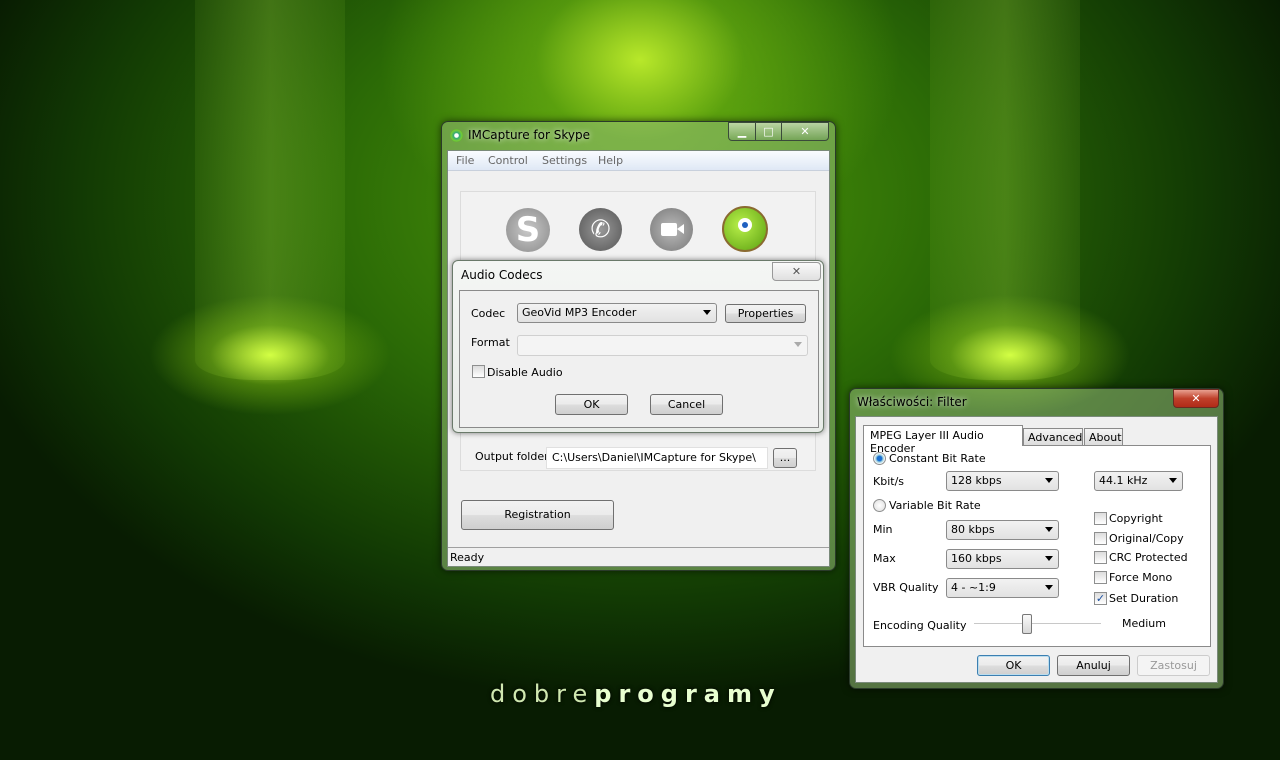 This screenshot has width=1280, height=760. What do you see at coordinates (745, 229) in the screenshot?
I see `mascot-icon` at bounding box center [745, 229].